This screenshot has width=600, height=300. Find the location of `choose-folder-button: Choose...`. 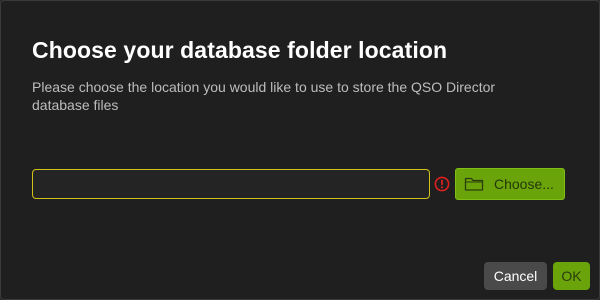

choose-folder-button: Choose... is located at coordinates (510, 184).